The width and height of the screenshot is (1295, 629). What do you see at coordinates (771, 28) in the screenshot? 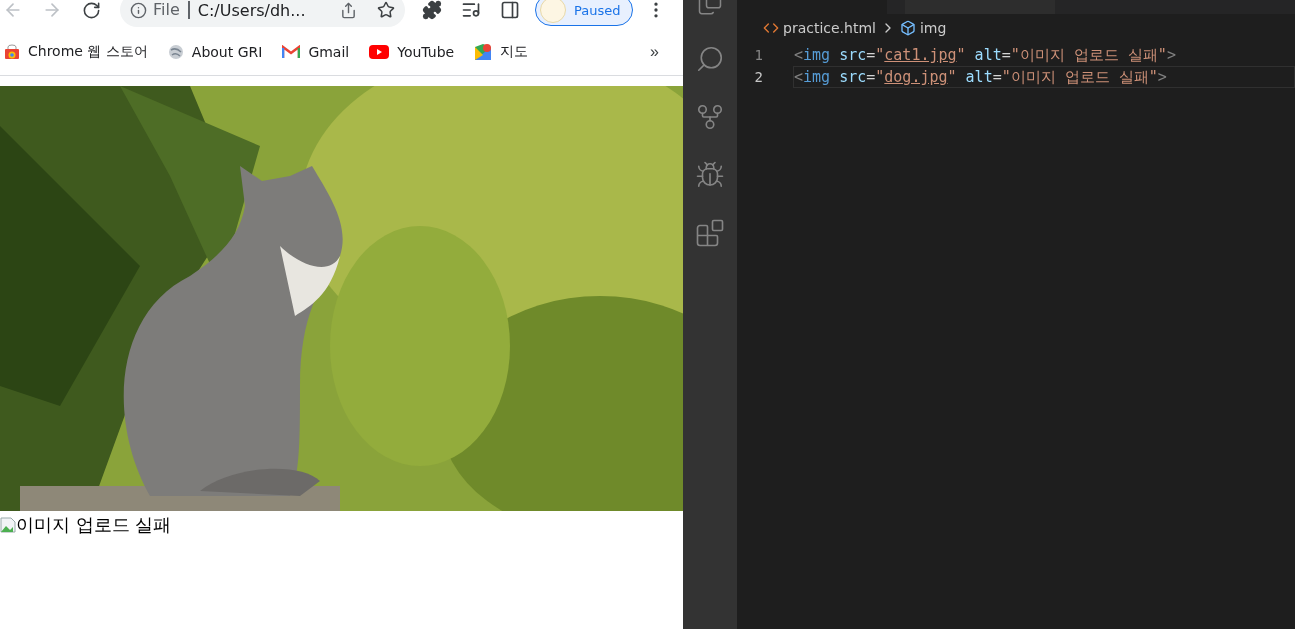
I see `html-file-icon` at bounding box center [771, 28].